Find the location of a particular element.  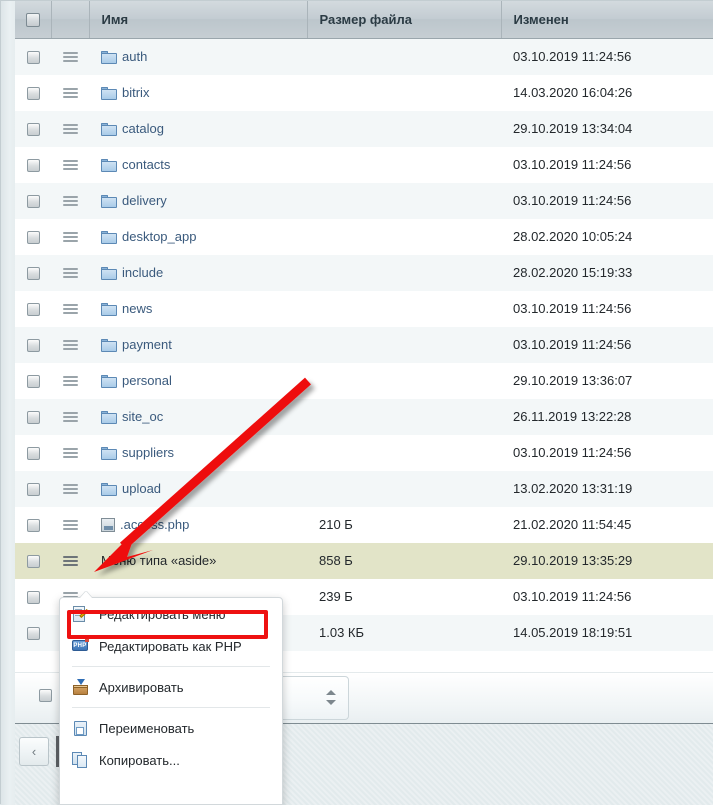

stepper-up-arrow-icon is located at coordinates (331, 692).